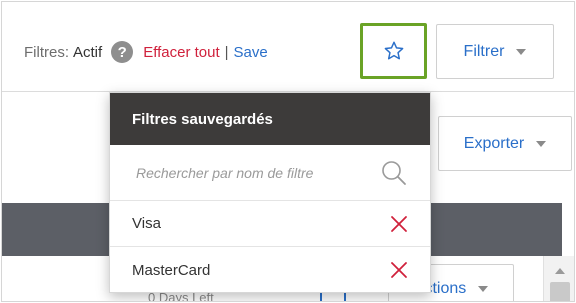  Describe the element at coordinates (270, 119) in the screenshot. I see `saved-filters-title: Filtres sauvegardés` at that location.